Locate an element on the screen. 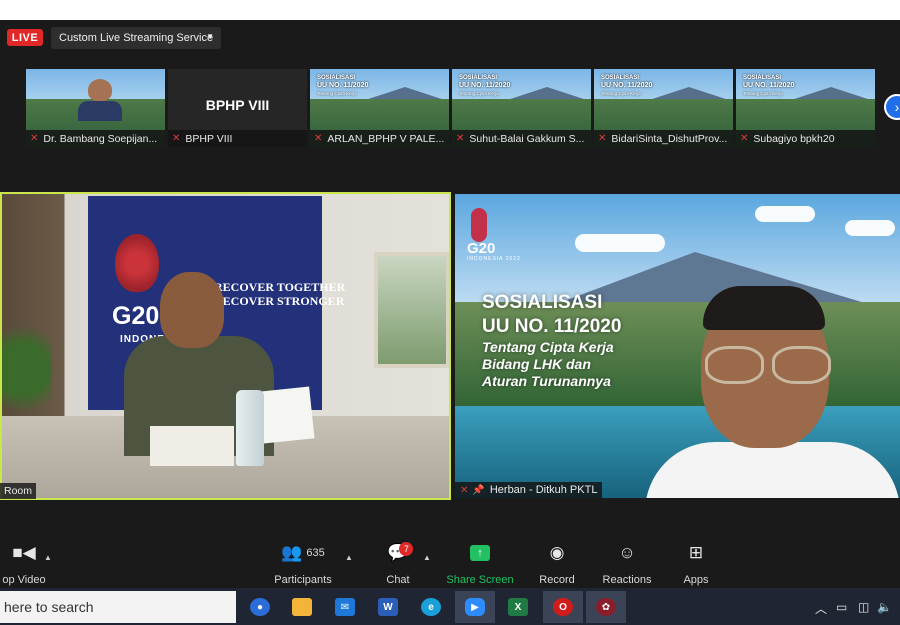 The height and width of the screenshot is (625, 900). slide-g20-text: G20 is located at coordinates (481, 248).